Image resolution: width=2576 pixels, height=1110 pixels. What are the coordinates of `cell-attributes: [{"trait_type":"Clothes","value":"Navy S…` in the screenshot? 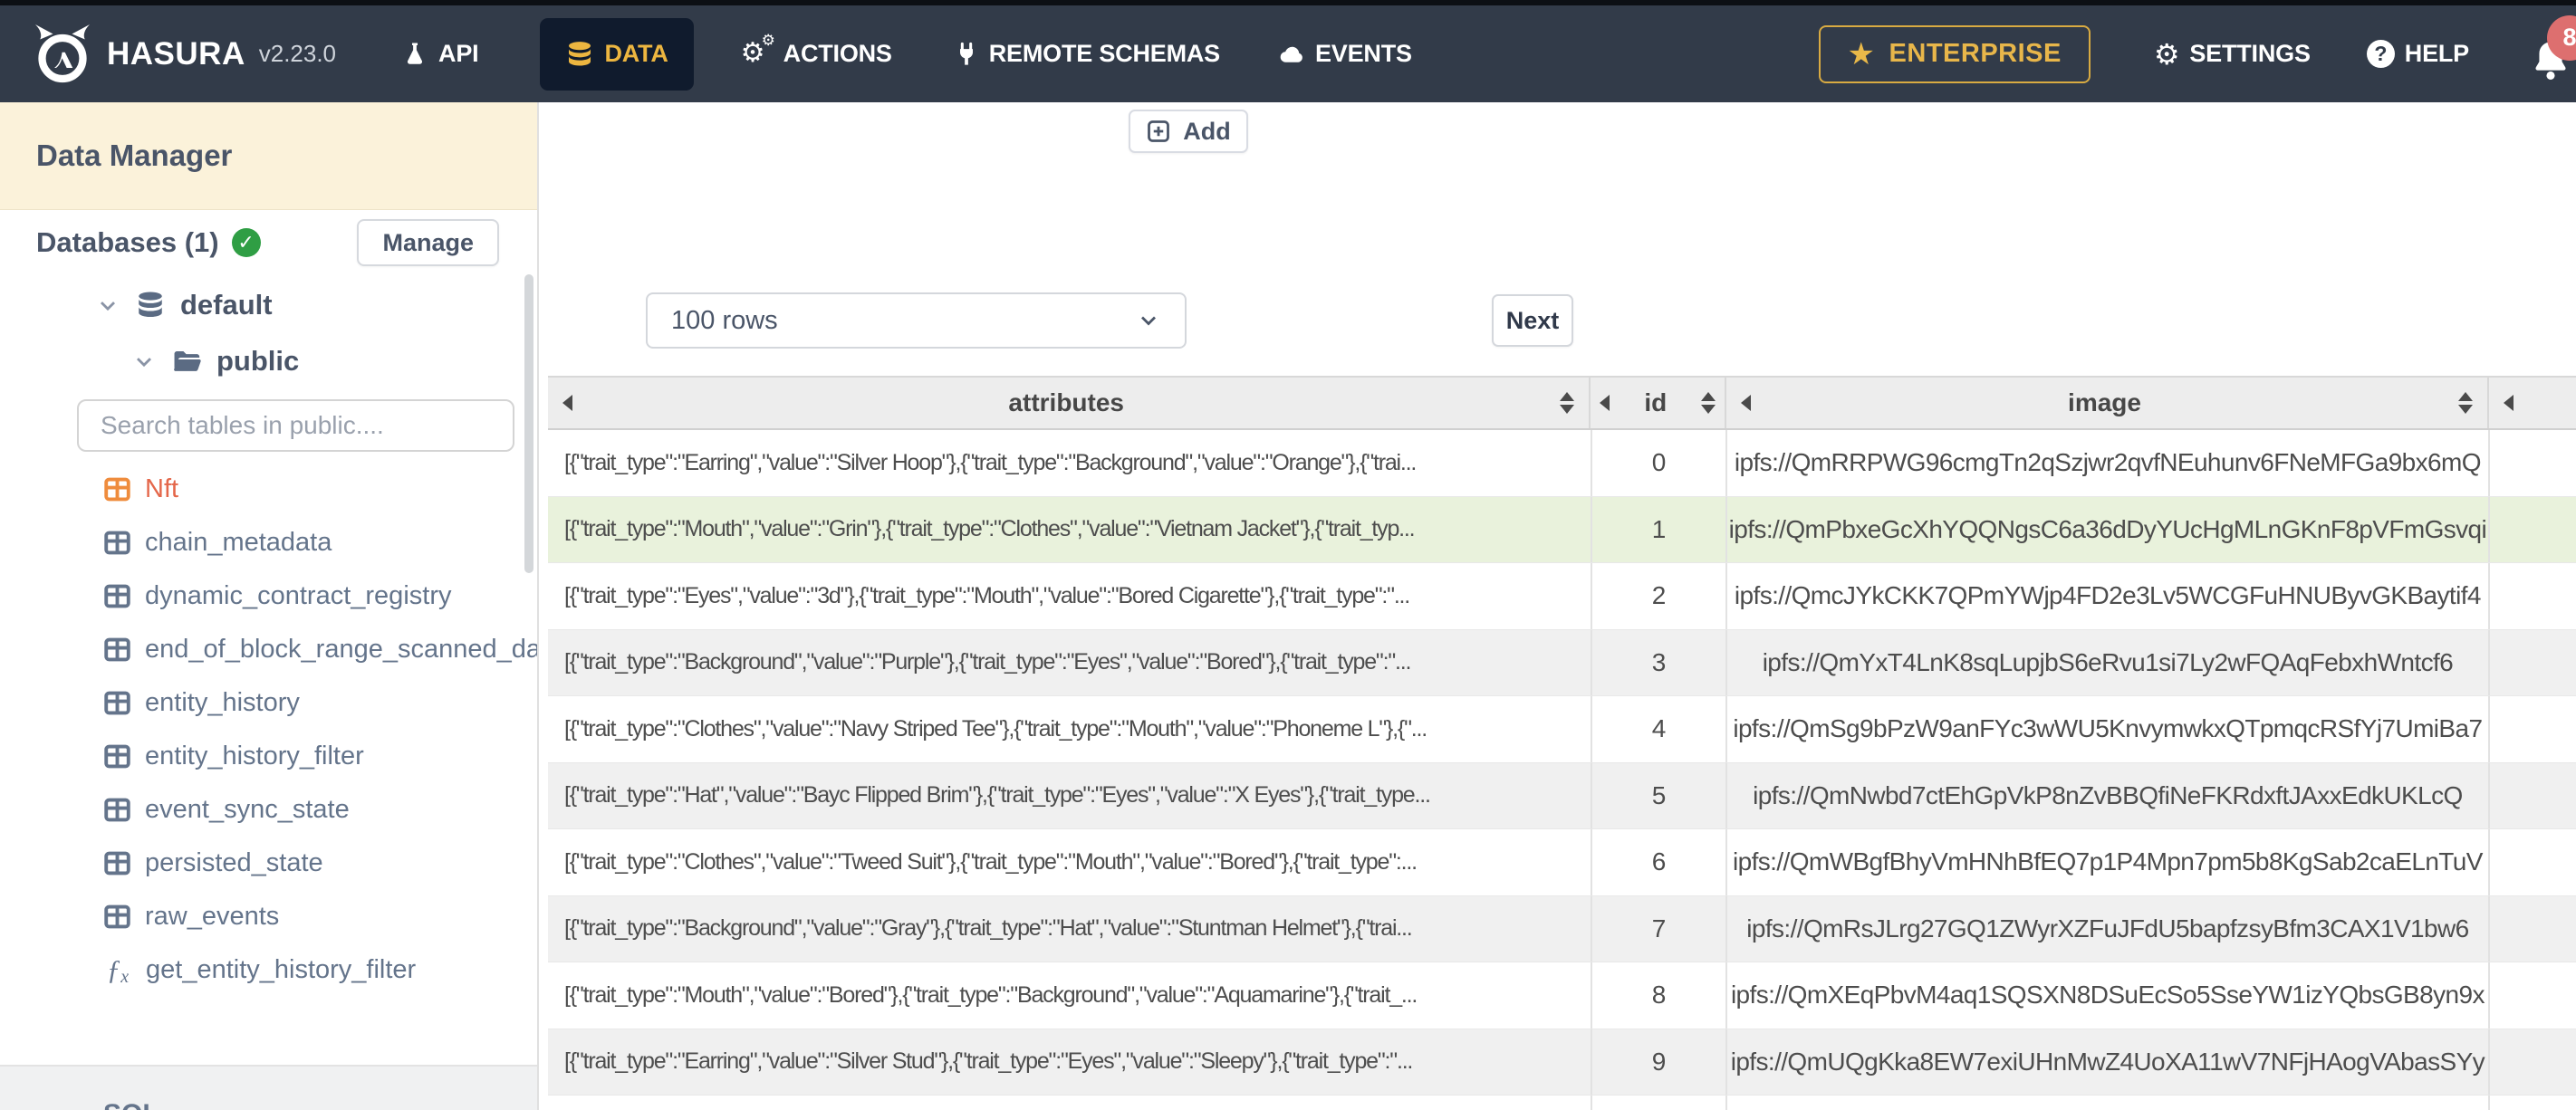 It's located at (1070, 729).